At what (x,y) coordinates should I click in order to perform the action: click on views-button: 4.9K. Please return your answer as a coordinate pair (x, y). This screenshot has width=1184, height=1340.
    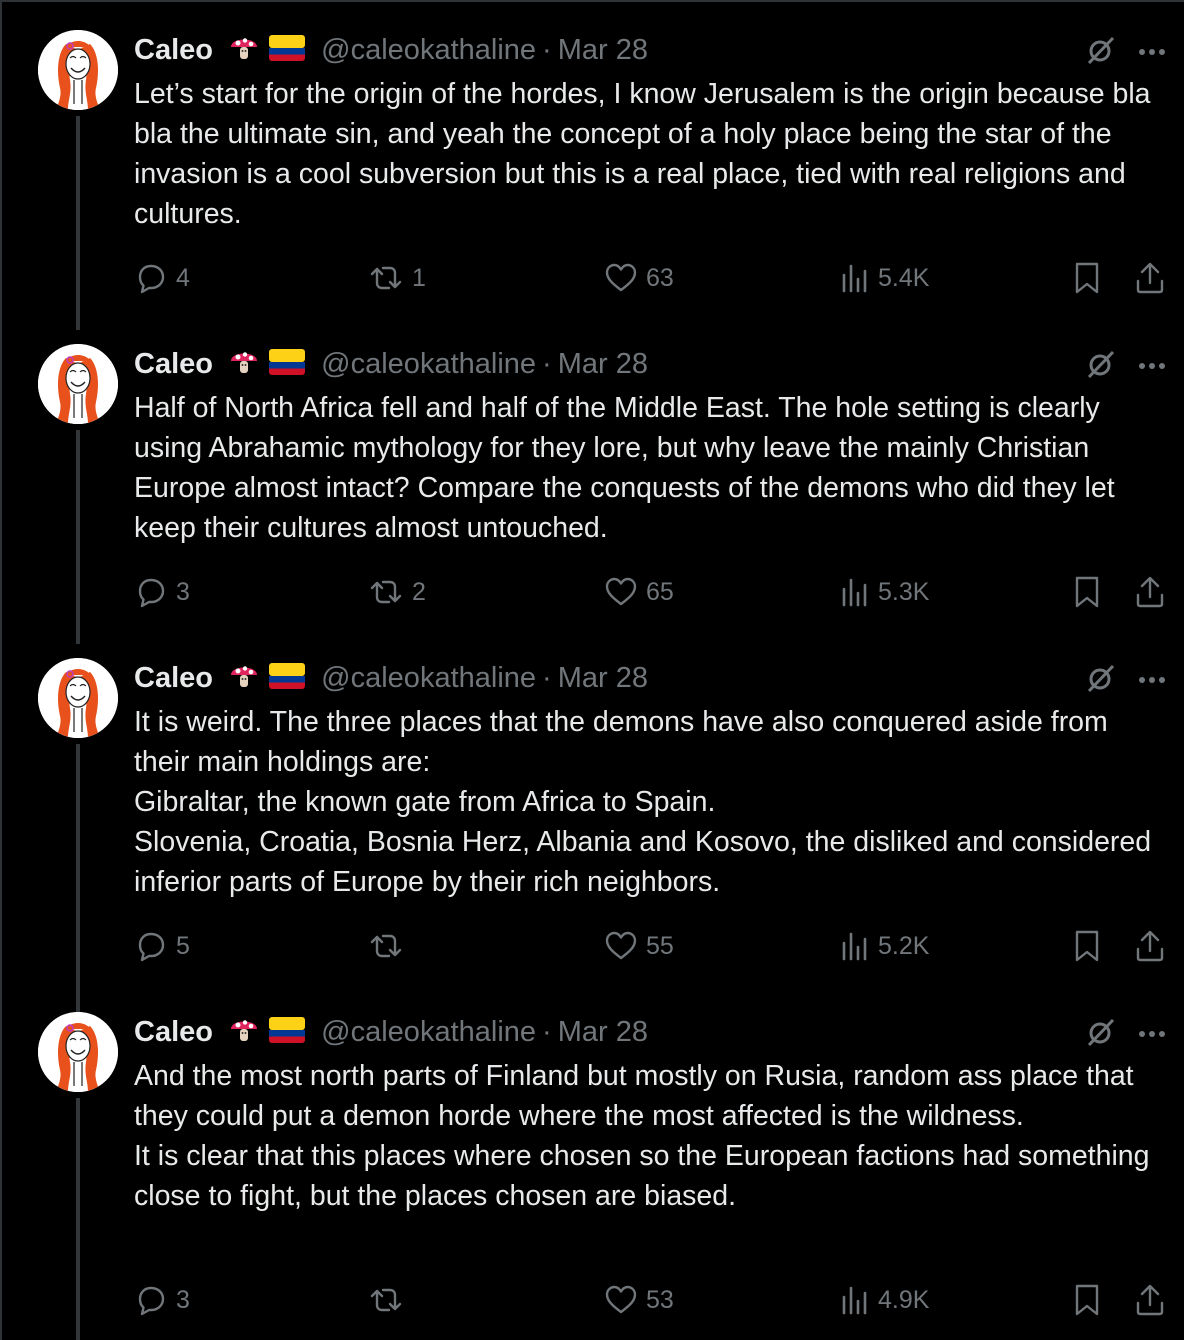
    Looking at the image, I should click on (884, 1300).